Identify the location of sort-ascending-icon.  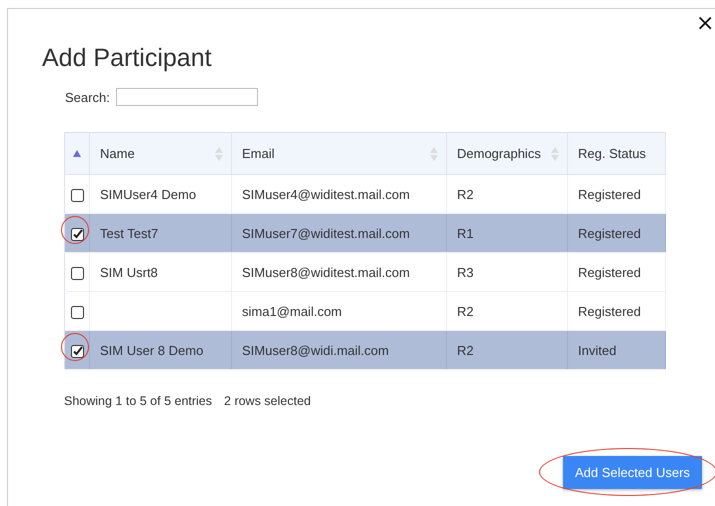
(77, 153).